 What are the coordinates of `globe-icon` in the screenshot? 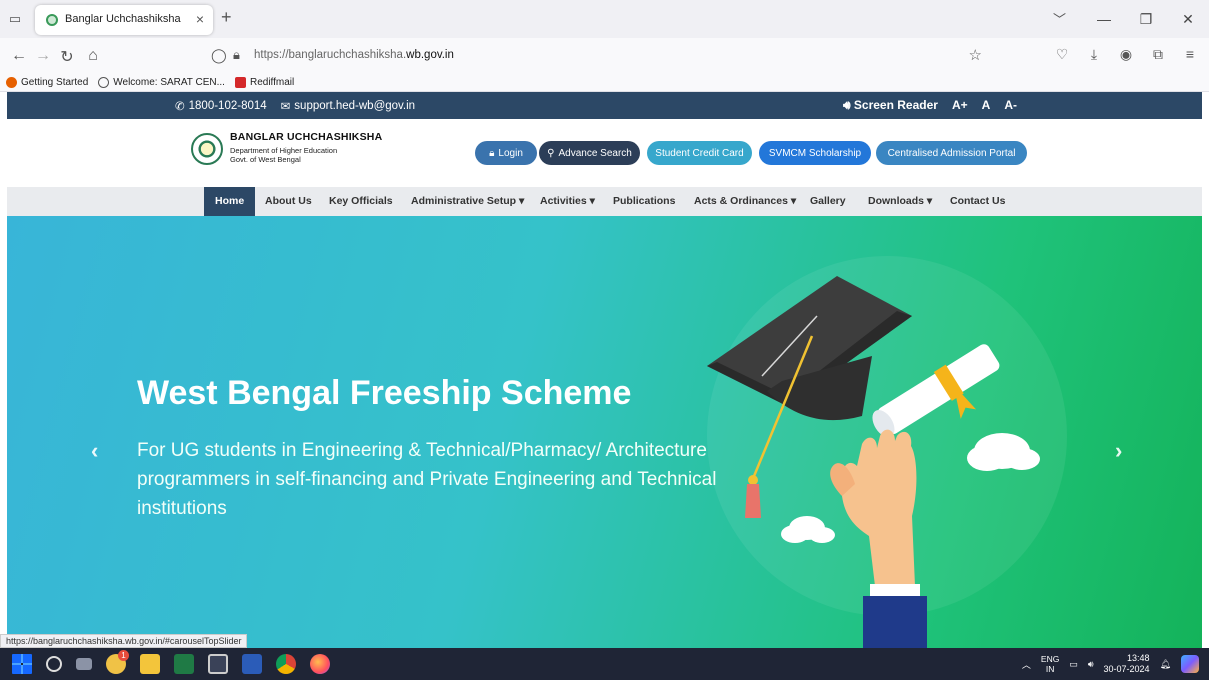 It's located at (104, 82).